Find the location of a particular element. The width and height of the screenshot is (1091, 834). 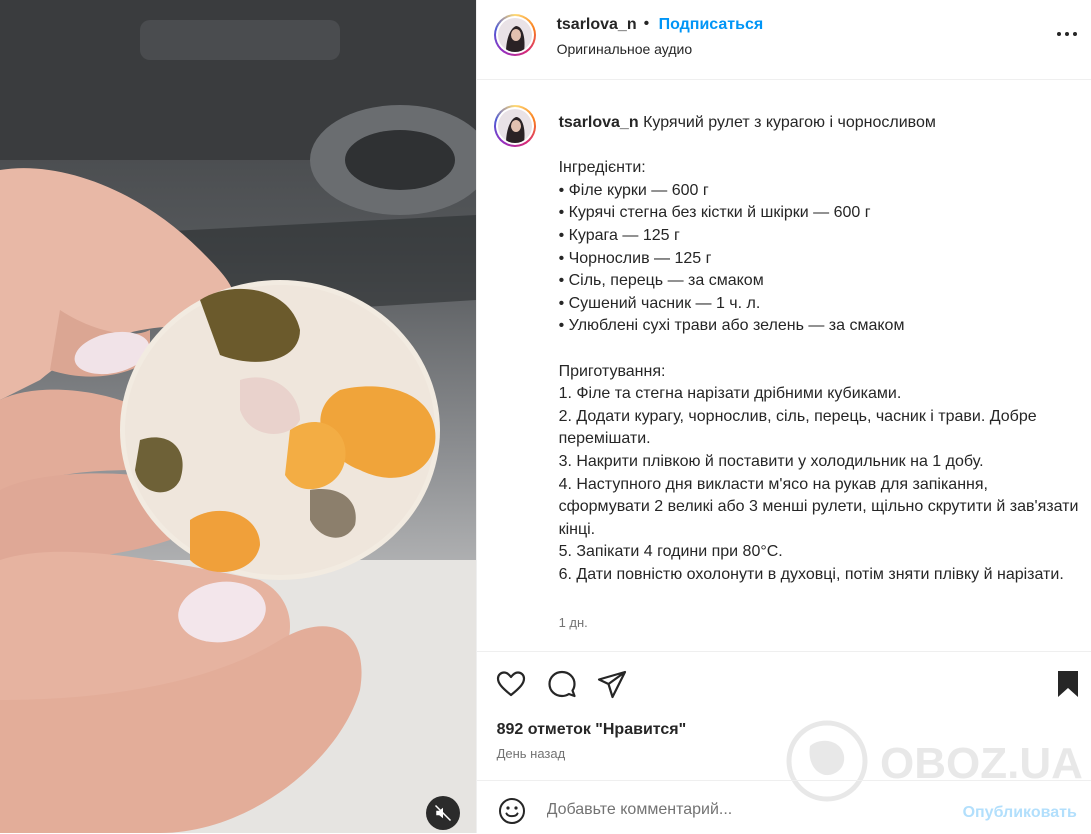

audio-label: Оригинальное аудио is located at coordinates (625, 49).